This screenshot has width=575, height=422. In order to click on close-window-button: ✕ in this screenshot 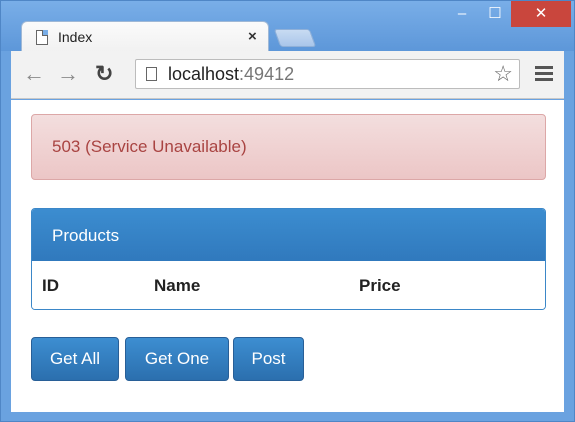, I will do `click(541, 14)`.